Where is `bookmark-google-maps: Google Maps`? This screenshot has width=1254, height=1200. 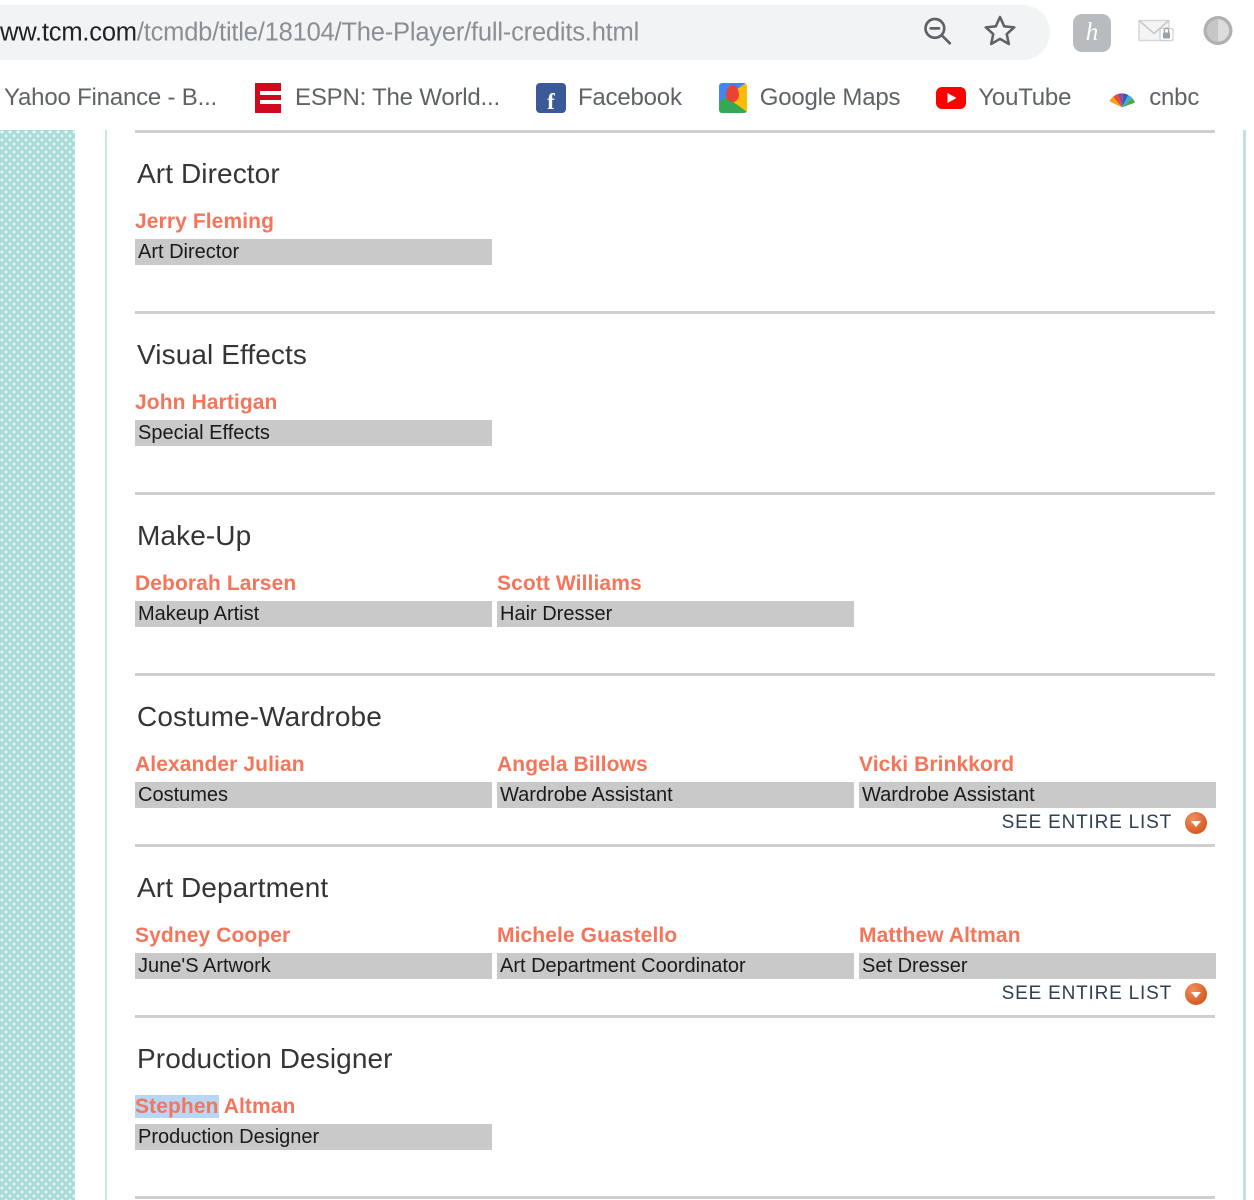
bookmark-google-maps: Google Maps is located at coordinates (809, 98).